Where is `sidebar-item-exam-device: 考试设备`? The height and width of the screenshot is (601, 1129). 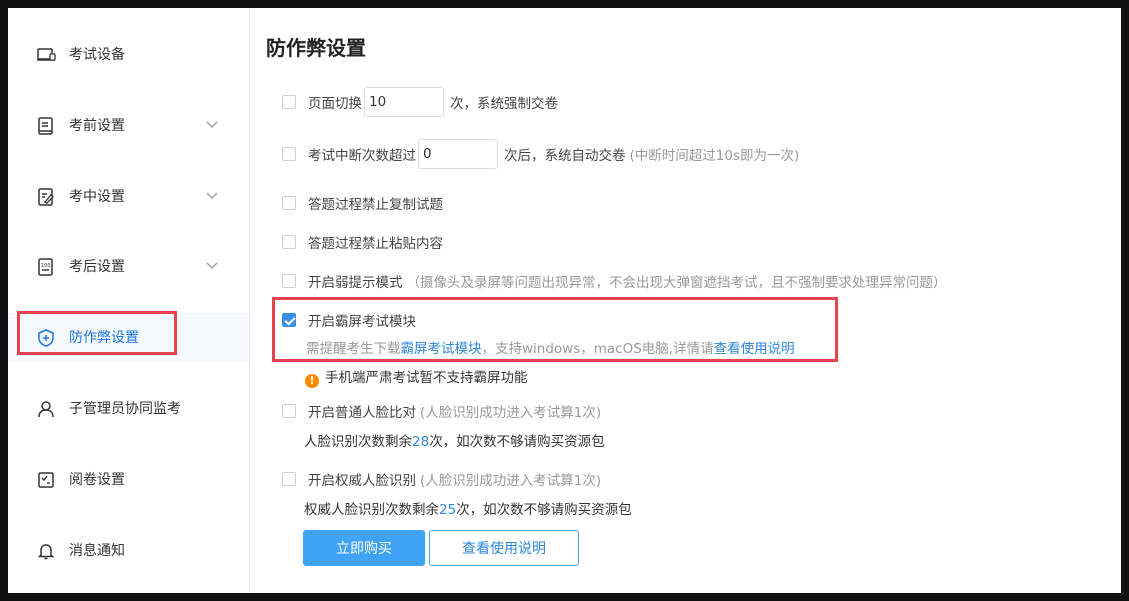
sidebar-item-exam-device: 考试设备 is located at coordinates (128, 54).